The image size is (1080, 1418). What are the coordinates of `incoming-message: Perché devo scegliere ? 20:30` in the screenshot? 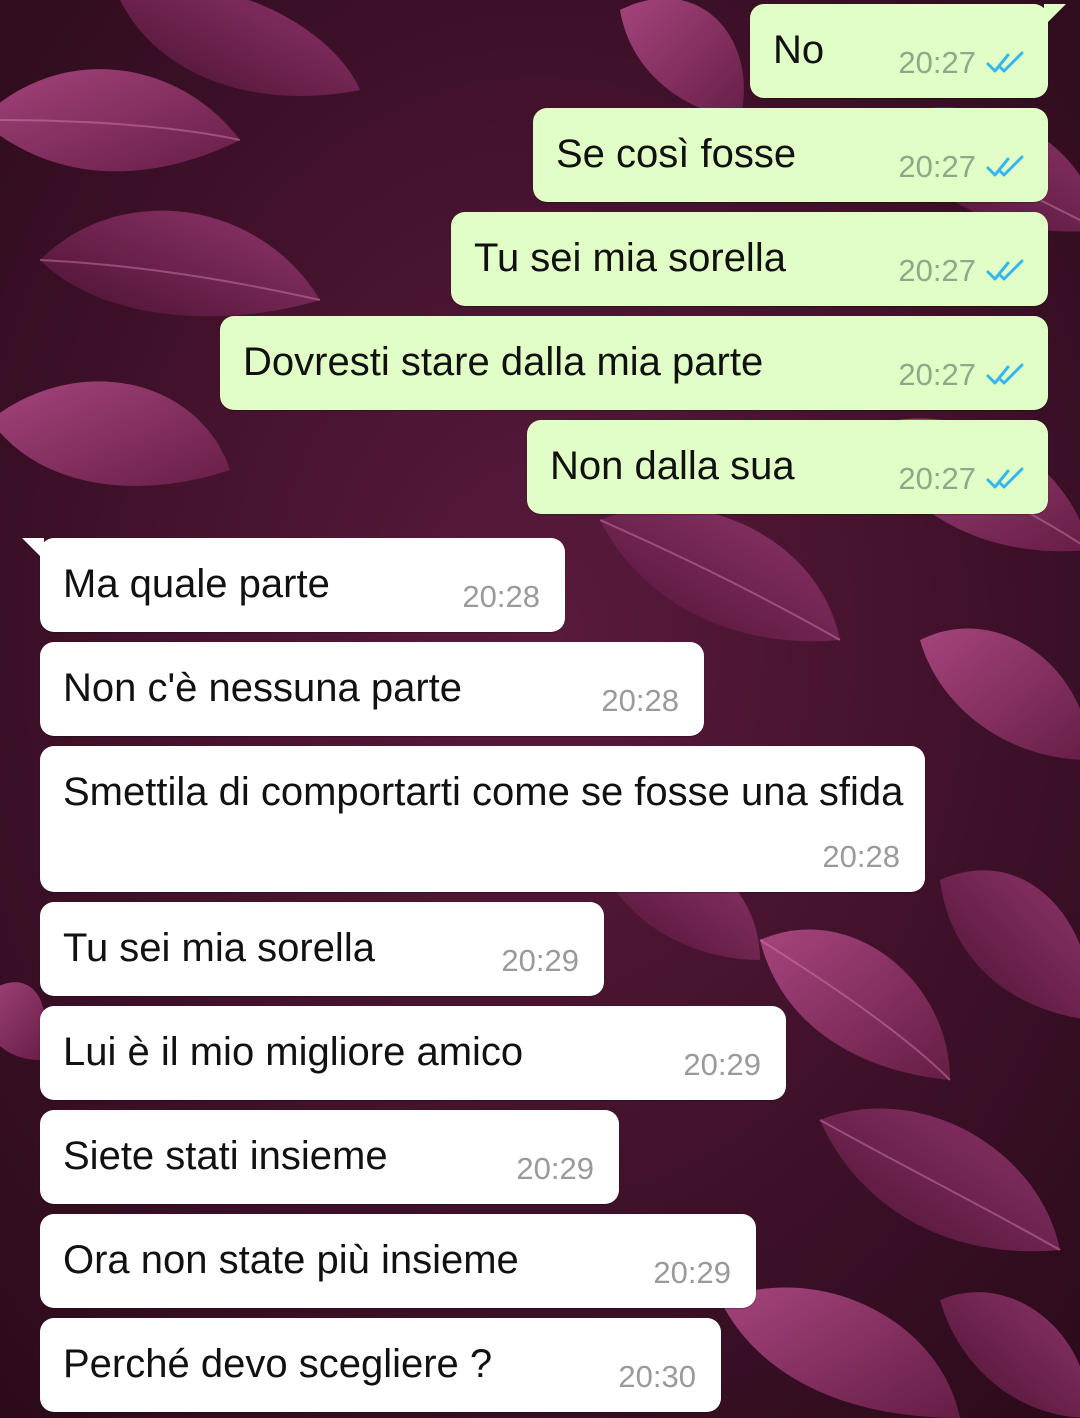 It's located at (380, 1365).